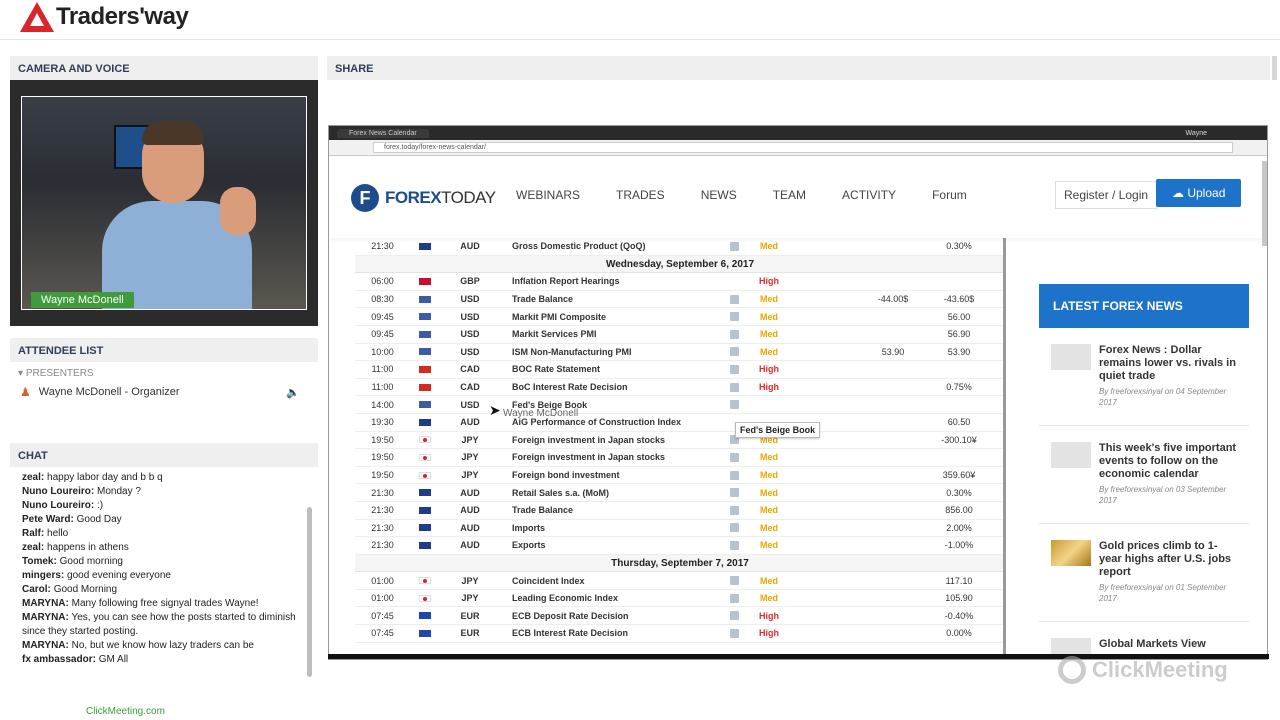  Describe the element at coordinates (680, 300) in the screenshot. I see `calendar-row: 08:30 USD Trade Balance Med -44.00$ -43.60$` at that location.